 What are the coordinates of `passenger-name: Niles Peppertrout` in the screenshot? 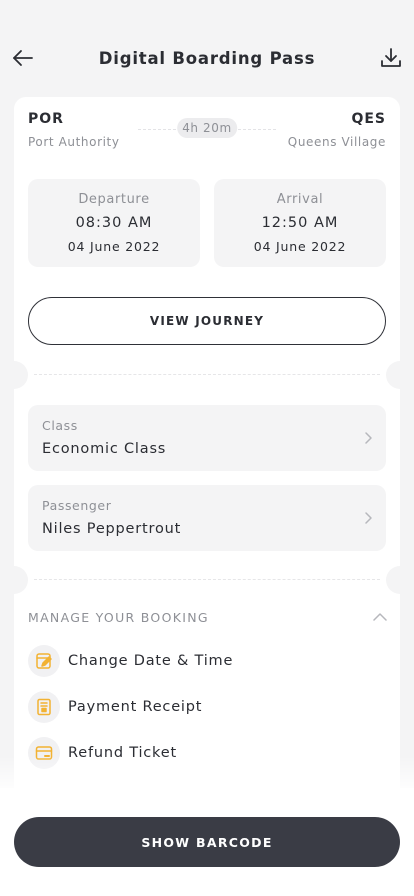 It's located at (112, 529).